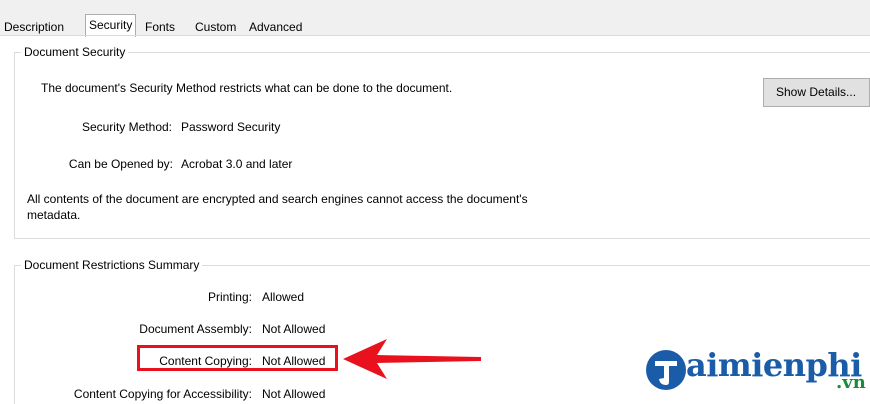 This screenshot has height=404, width=870. Describe the element at coordinates (120, 164) in the screenshot. I see `opened-by-label: Can be Opened by:` at that location.